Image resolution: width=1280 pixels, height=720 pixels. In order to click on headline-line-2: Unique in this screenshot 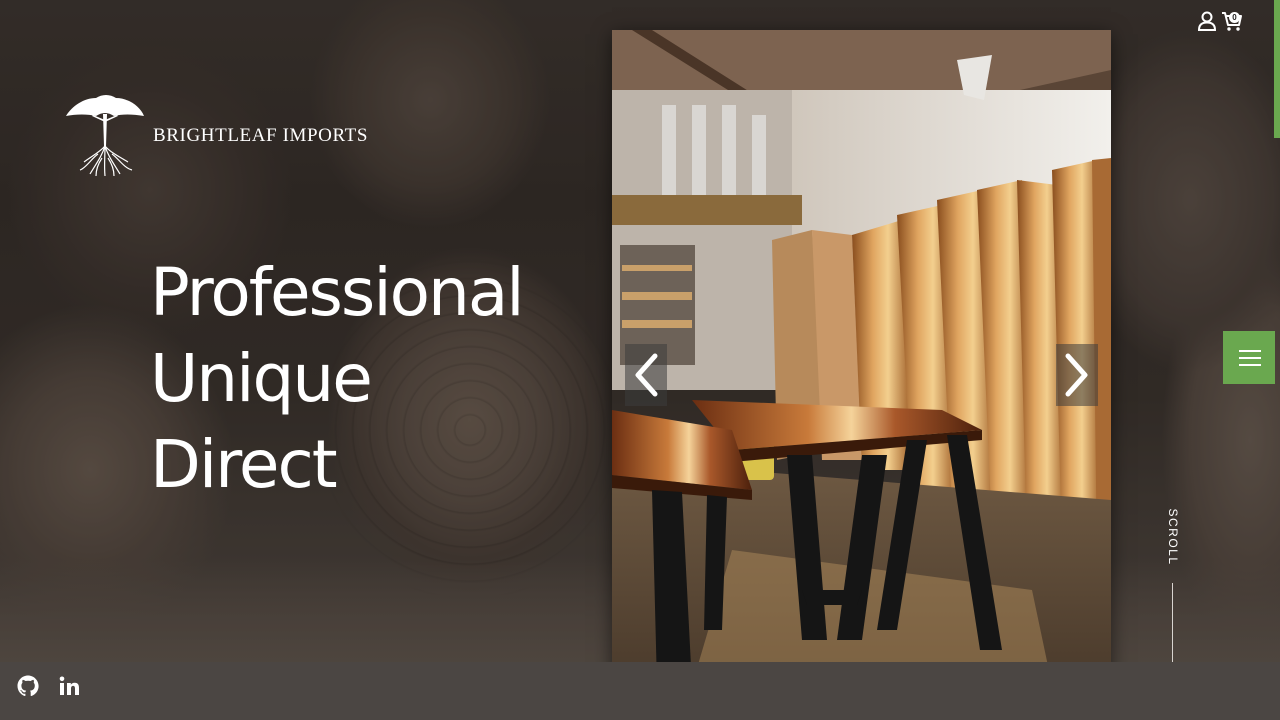, I will do `click(261, 378)`.